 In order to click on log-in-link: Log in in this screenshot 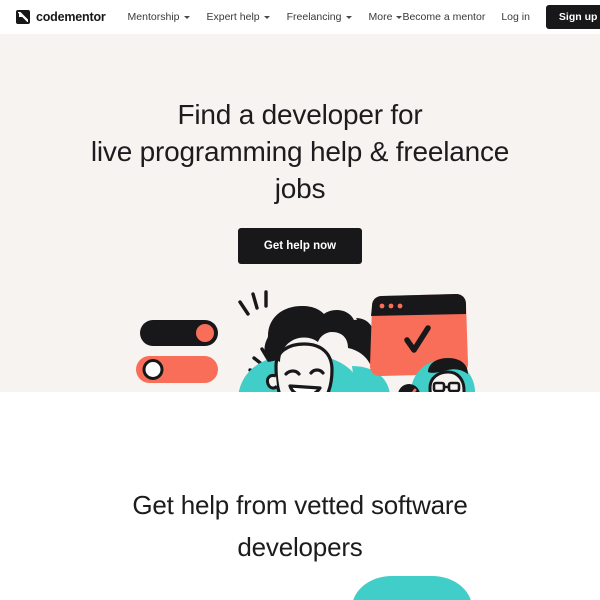, I will do `click(515, 17)`.